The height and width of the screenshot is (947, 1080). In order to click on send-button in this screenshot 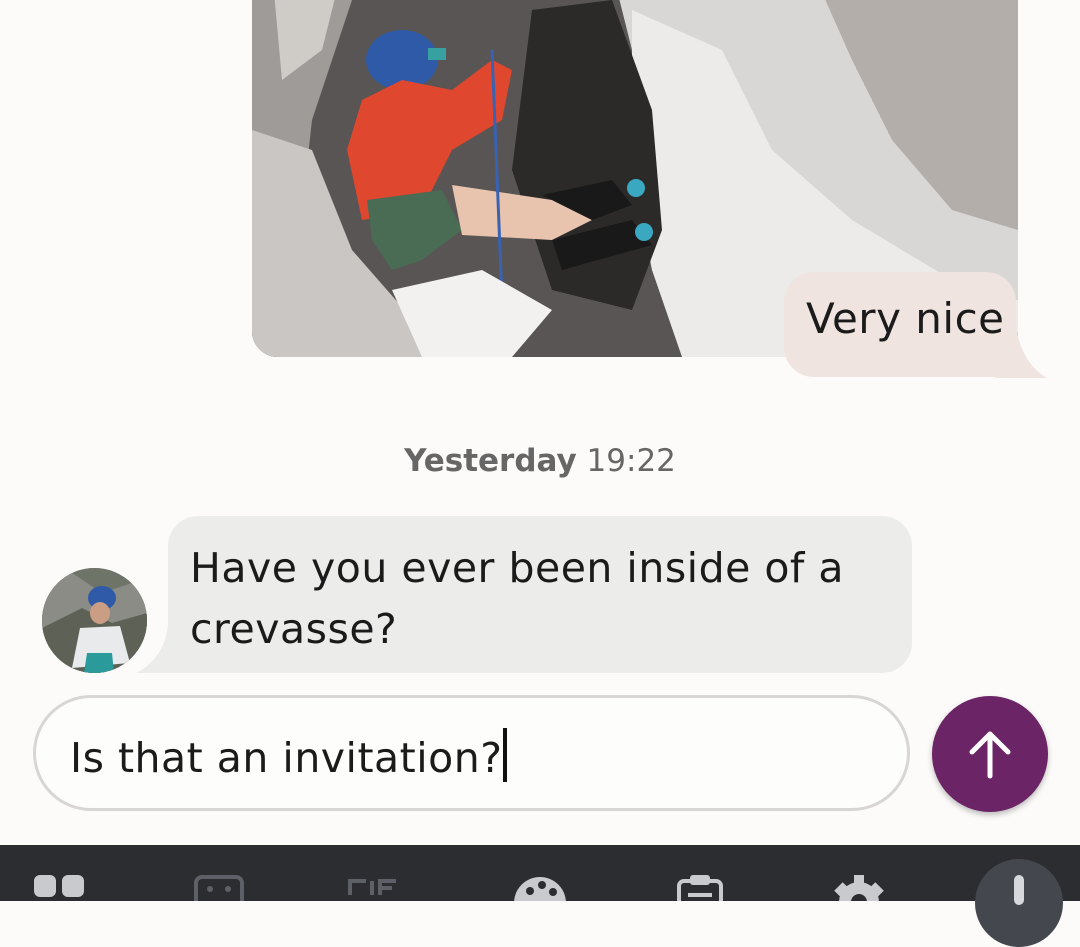, I will do `click(990, 754)`.